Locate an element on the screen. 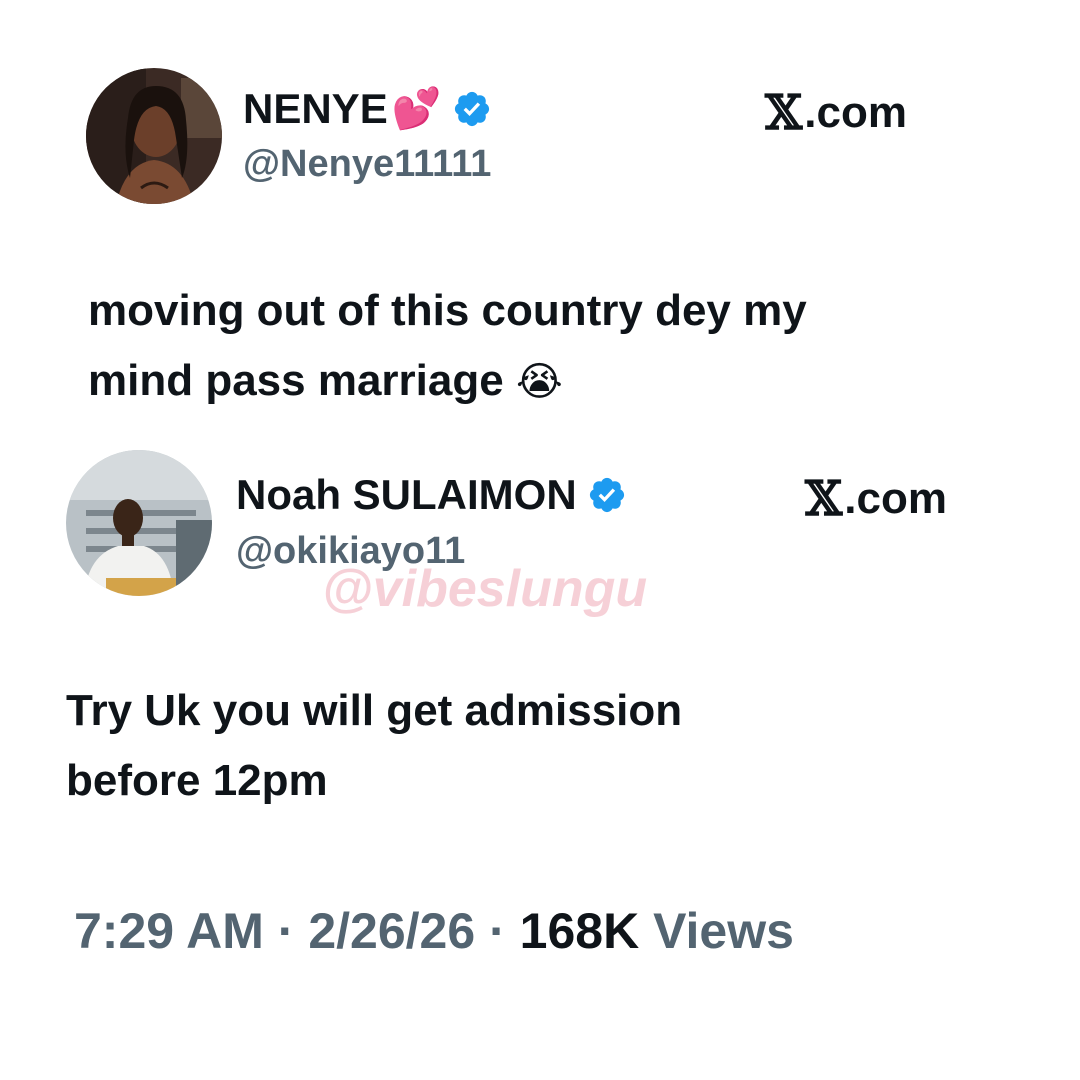  tweet-time: 7:29 AM is located at coordinates (169, 931).